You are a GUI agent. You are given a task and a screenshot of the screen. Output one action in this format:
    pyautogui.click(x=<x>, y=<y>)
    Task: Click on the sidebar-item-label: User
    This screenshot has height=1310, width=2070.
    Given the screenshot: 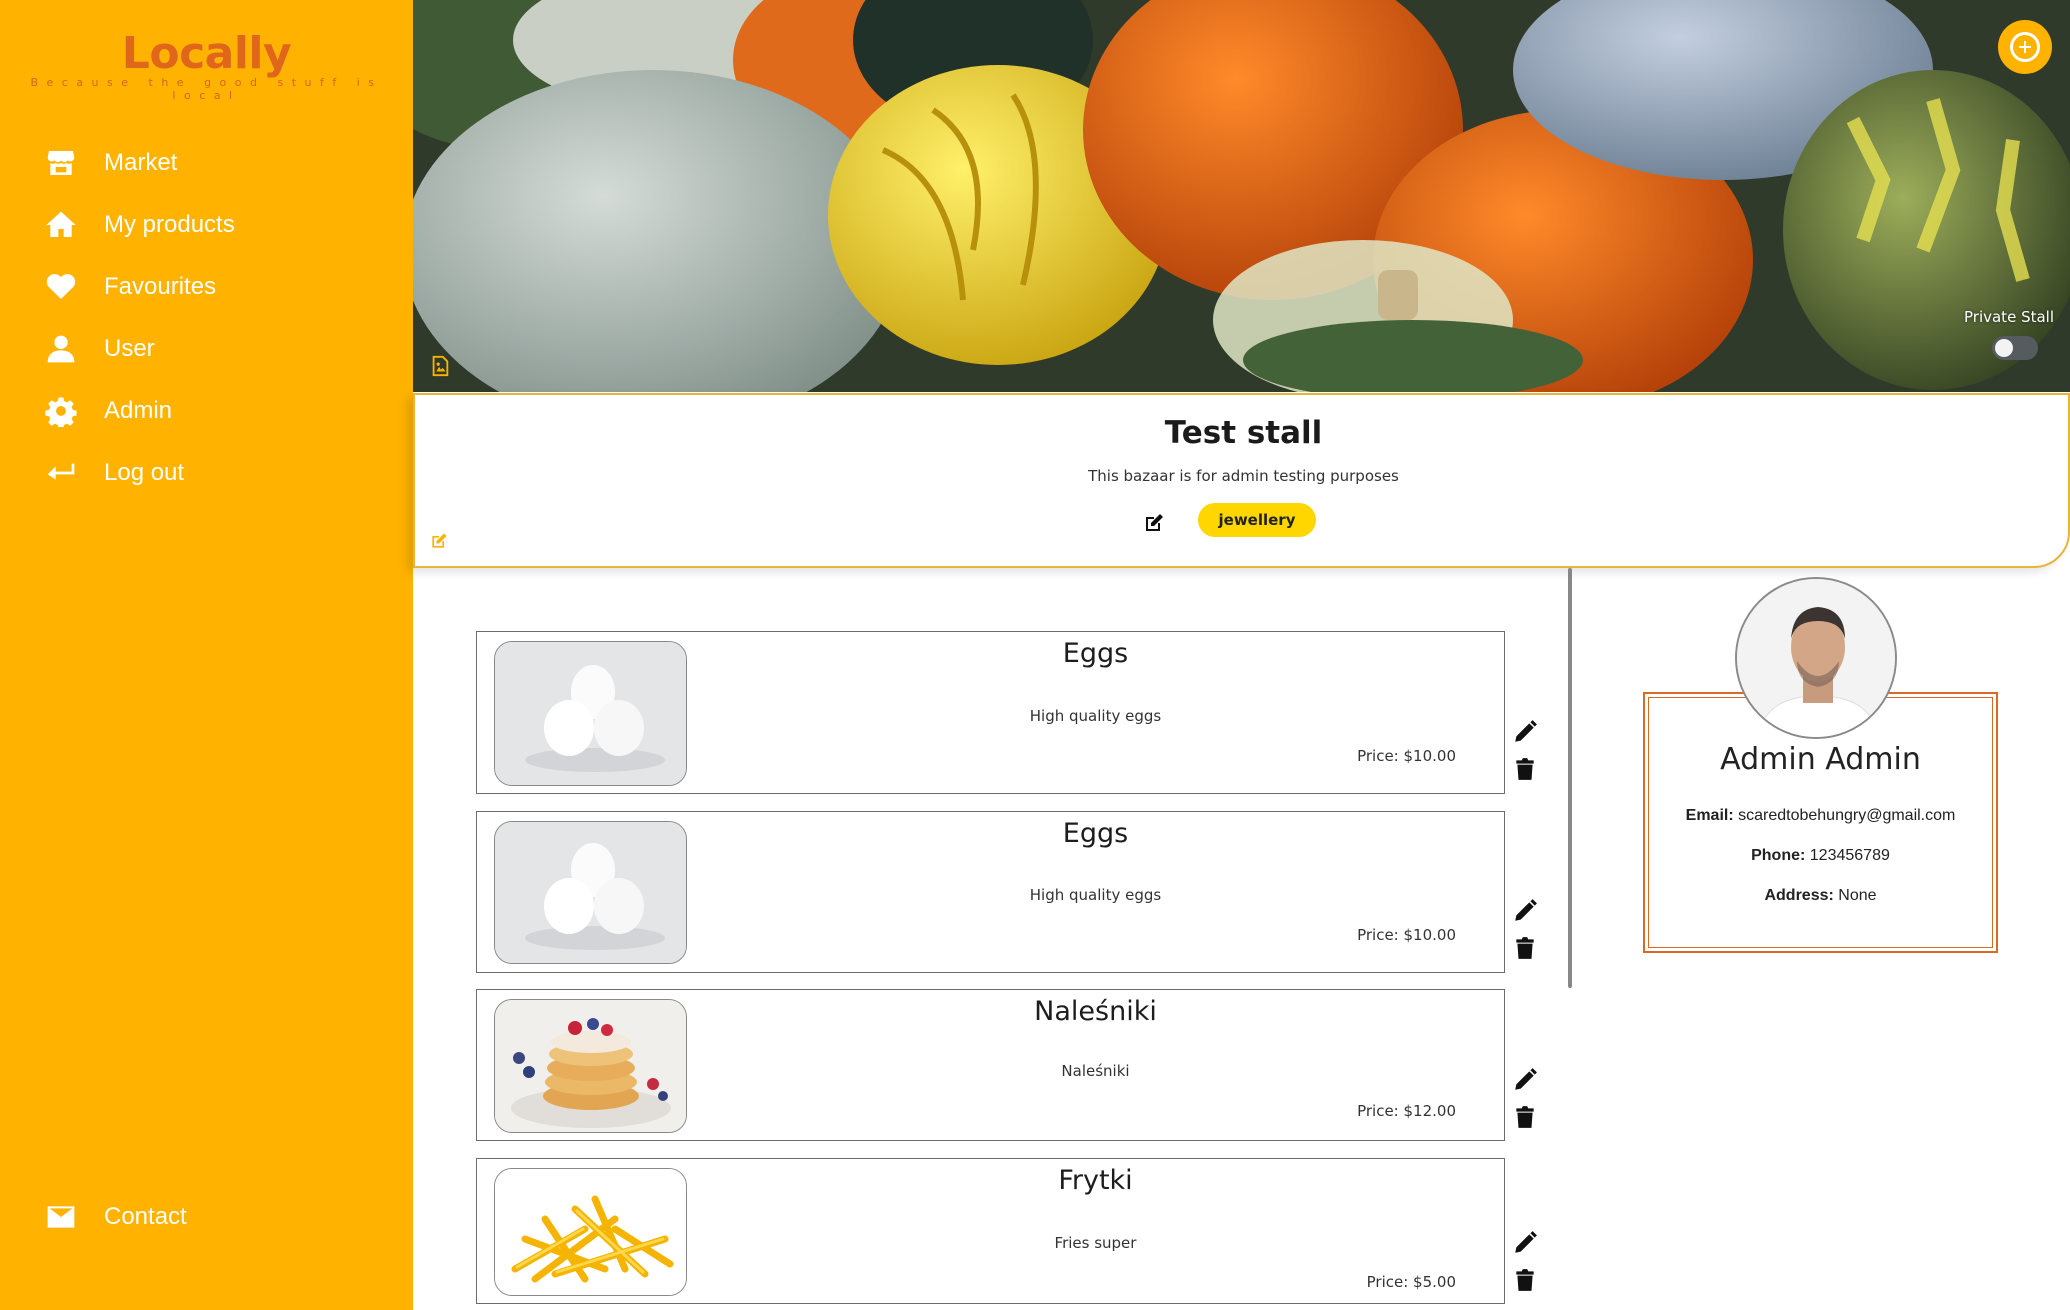 What is the action you would take?
    pyautogui.click(x=129, y=348)
    